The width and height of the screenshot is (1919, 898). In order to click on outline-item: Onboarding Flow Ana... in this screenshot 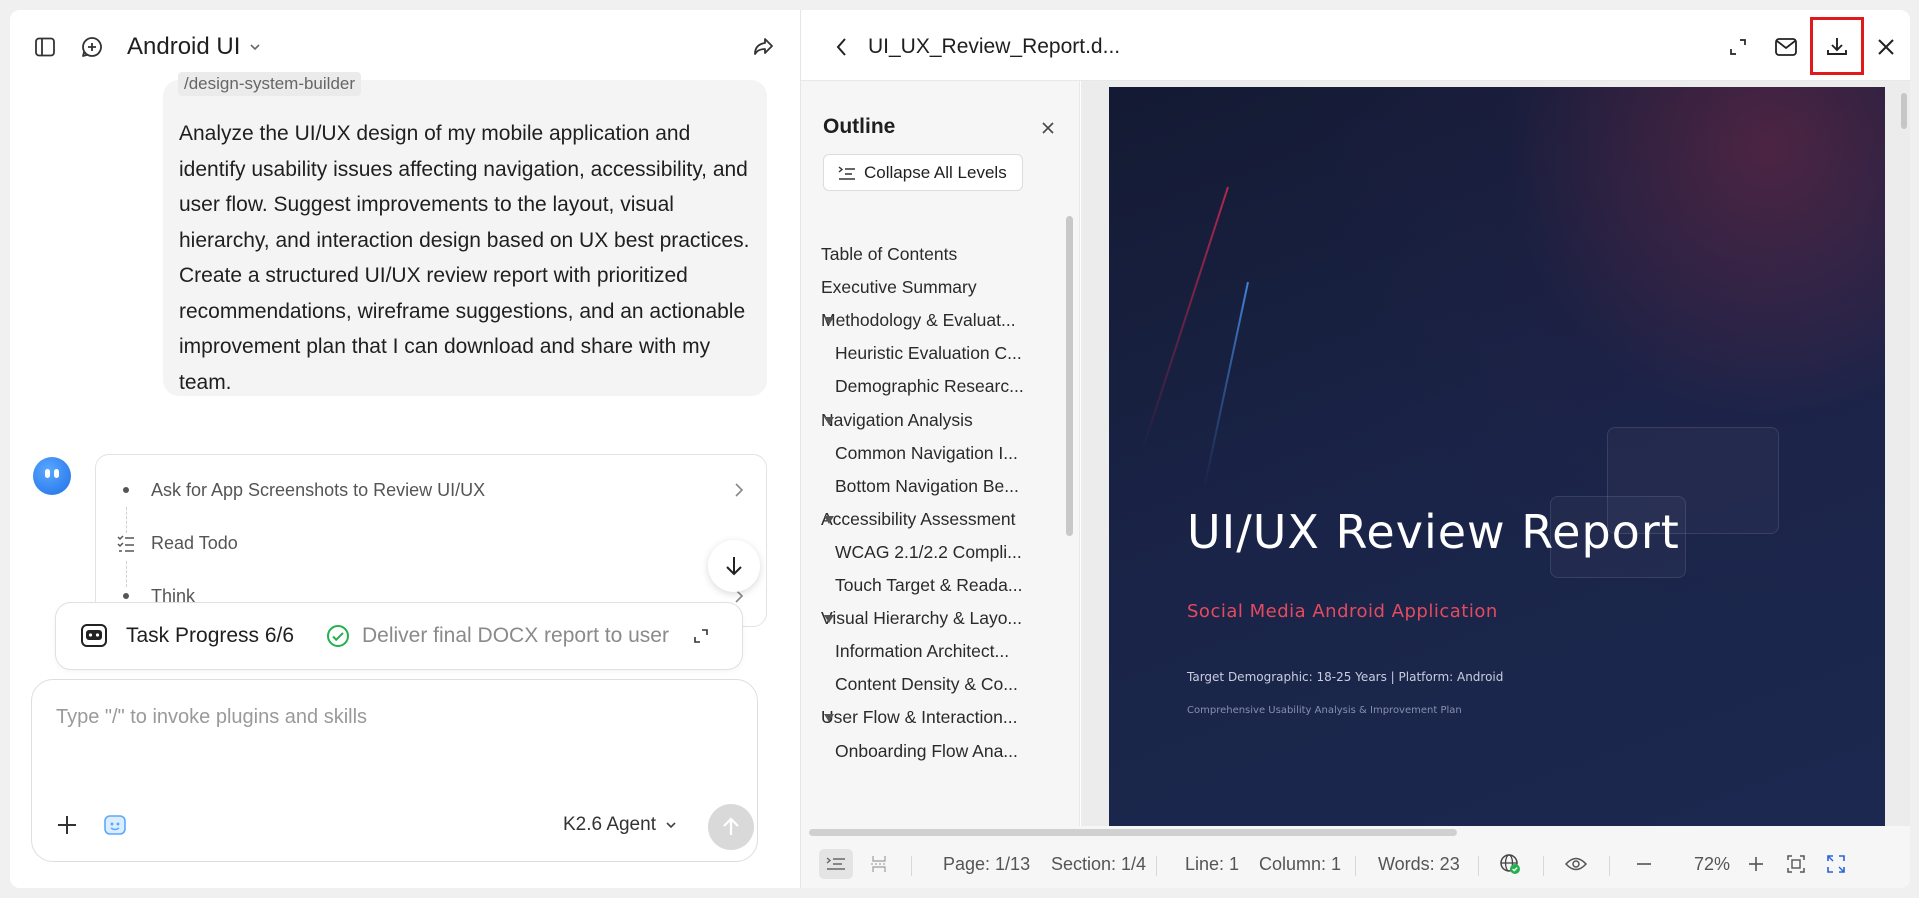, I will do `click(932, 751)`.